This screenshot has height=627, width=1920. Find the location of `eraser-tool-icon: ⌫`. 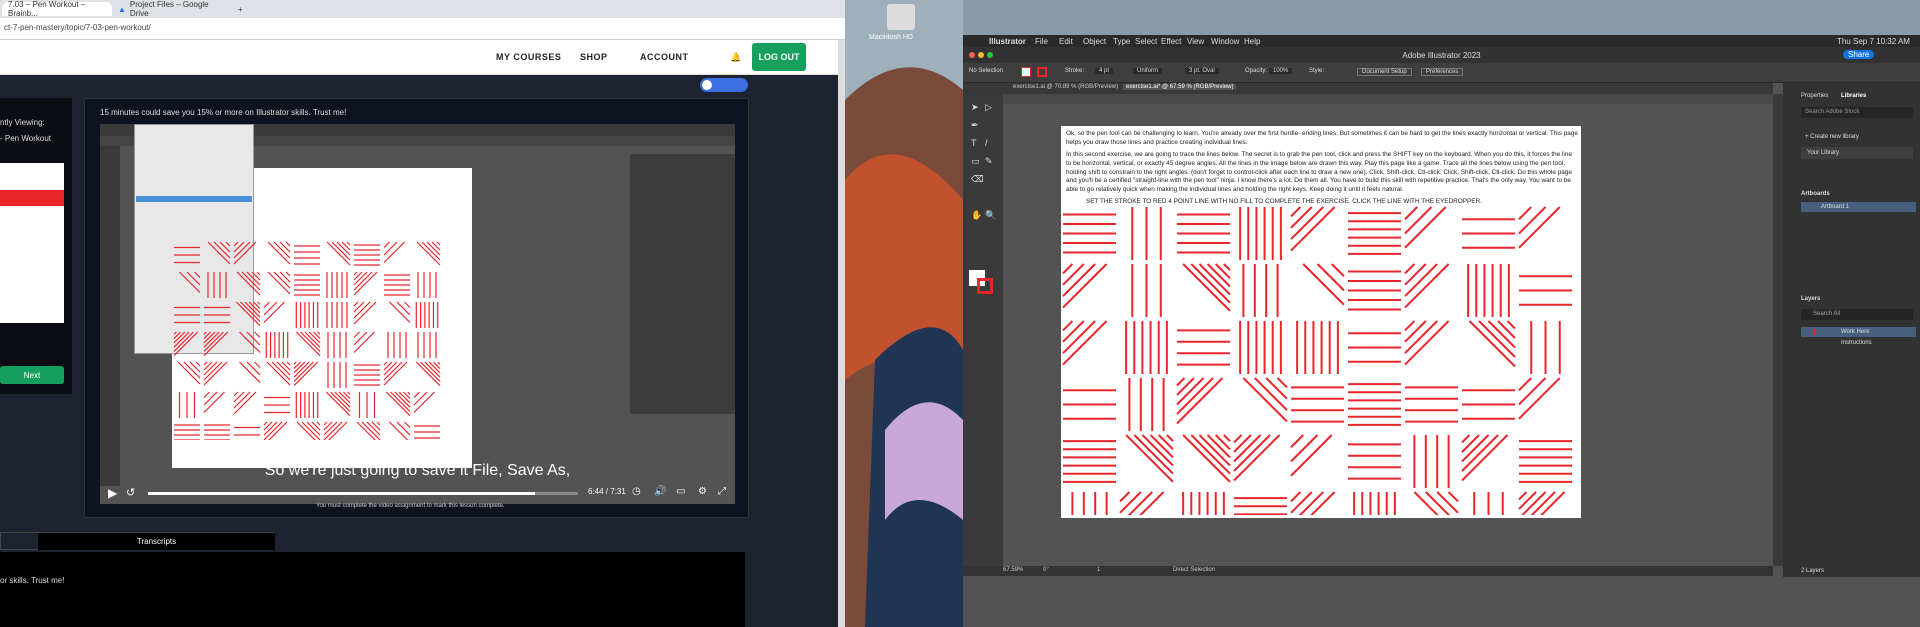

eraser-tool-icon: ⌫ is located at coordinates (977, 179).